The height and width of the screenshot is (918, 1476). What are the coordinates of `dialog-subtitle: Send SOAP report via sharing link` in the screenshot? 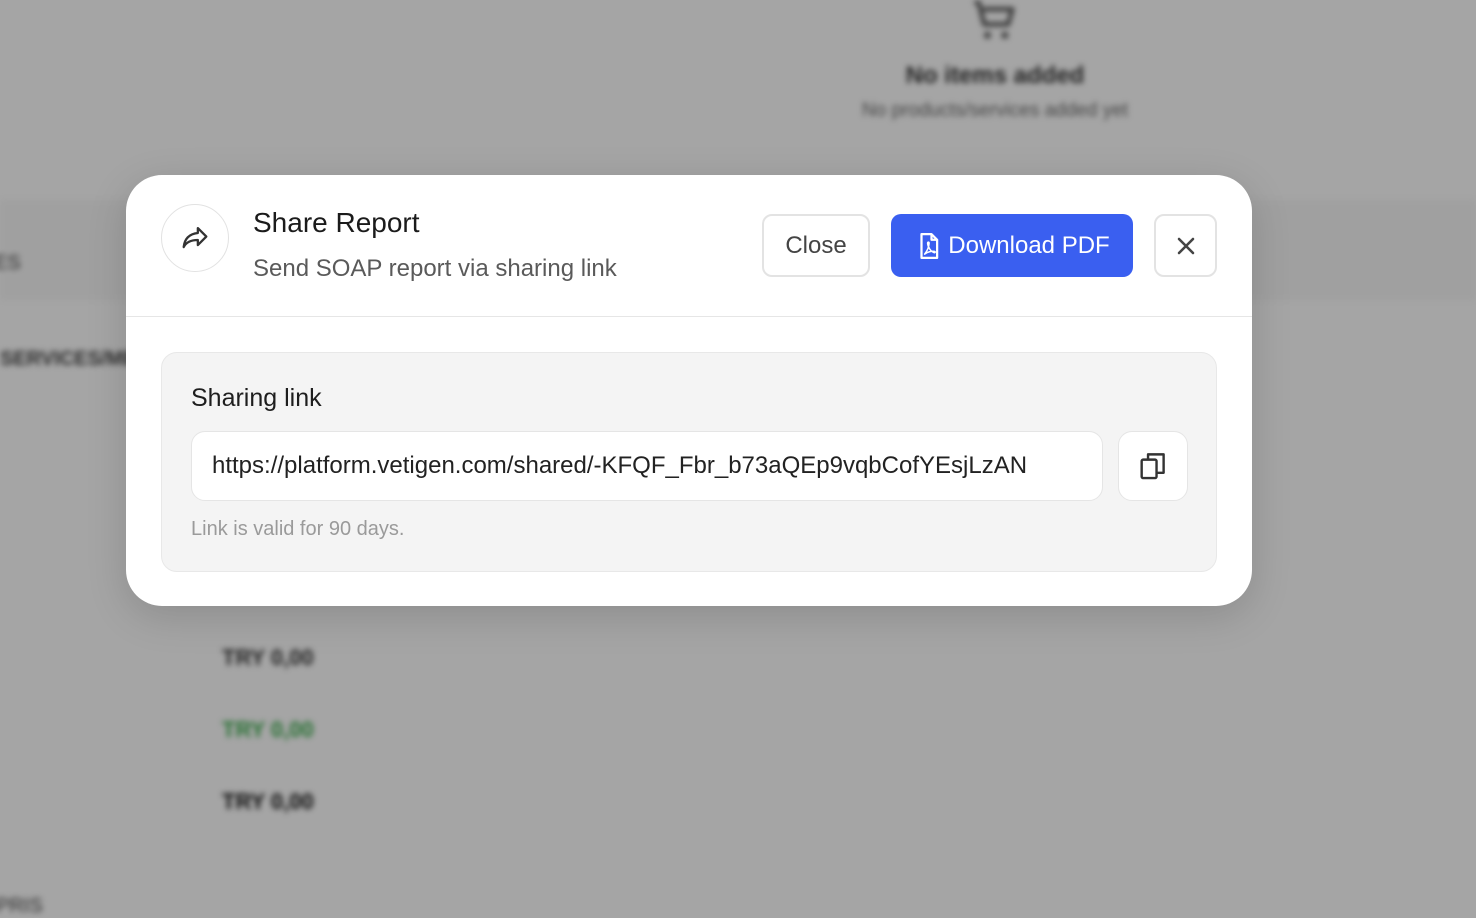 It's located at (435, 268).